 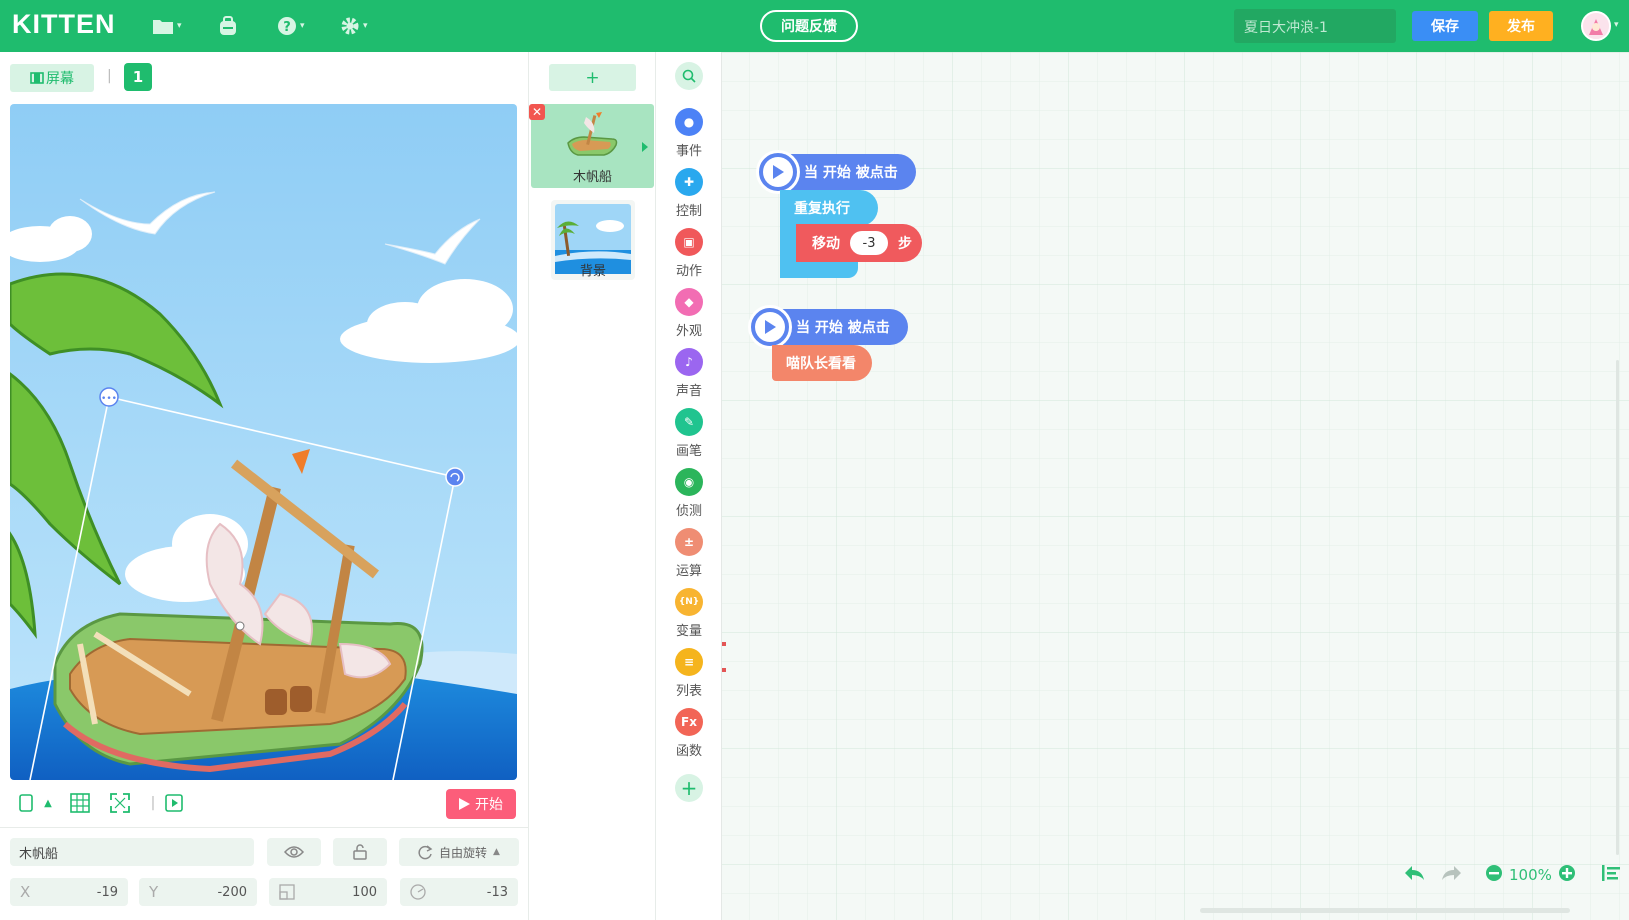 What do you see at coordinates (167, 26) in the screenshot?
I see `file-menu: ▾` at bounding box center [167, 26].